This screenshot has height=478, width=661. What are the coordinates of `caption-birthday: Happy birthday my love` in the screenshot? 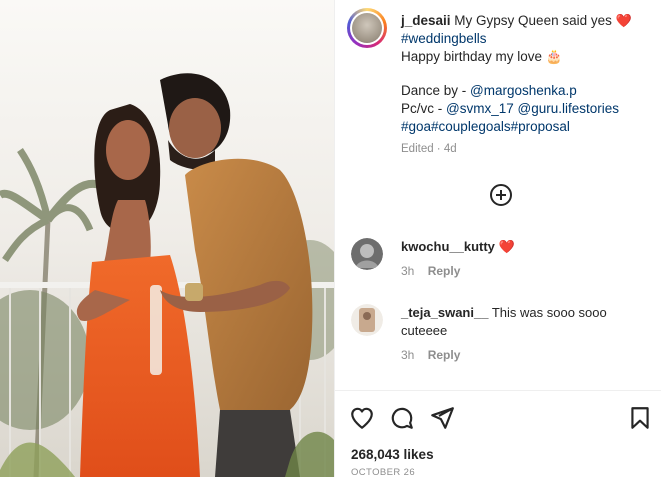 It's located at (472, 56).